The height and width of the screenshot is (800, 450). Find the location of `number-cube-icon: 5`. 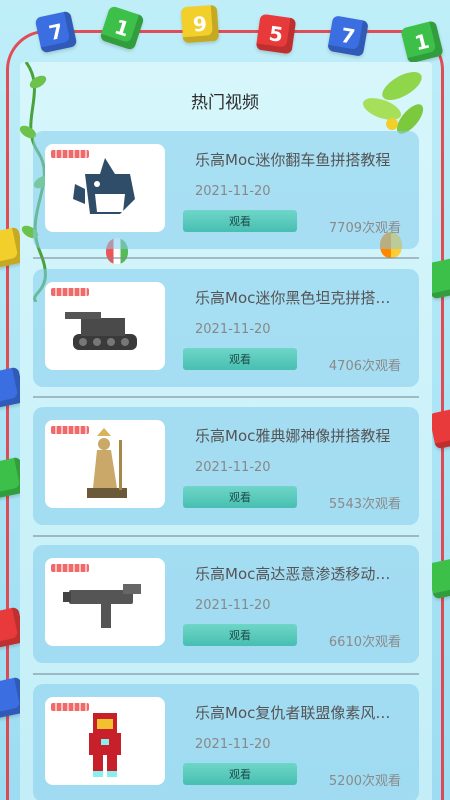

number-cube-icon: 5 is located at coordinates (276, 34).